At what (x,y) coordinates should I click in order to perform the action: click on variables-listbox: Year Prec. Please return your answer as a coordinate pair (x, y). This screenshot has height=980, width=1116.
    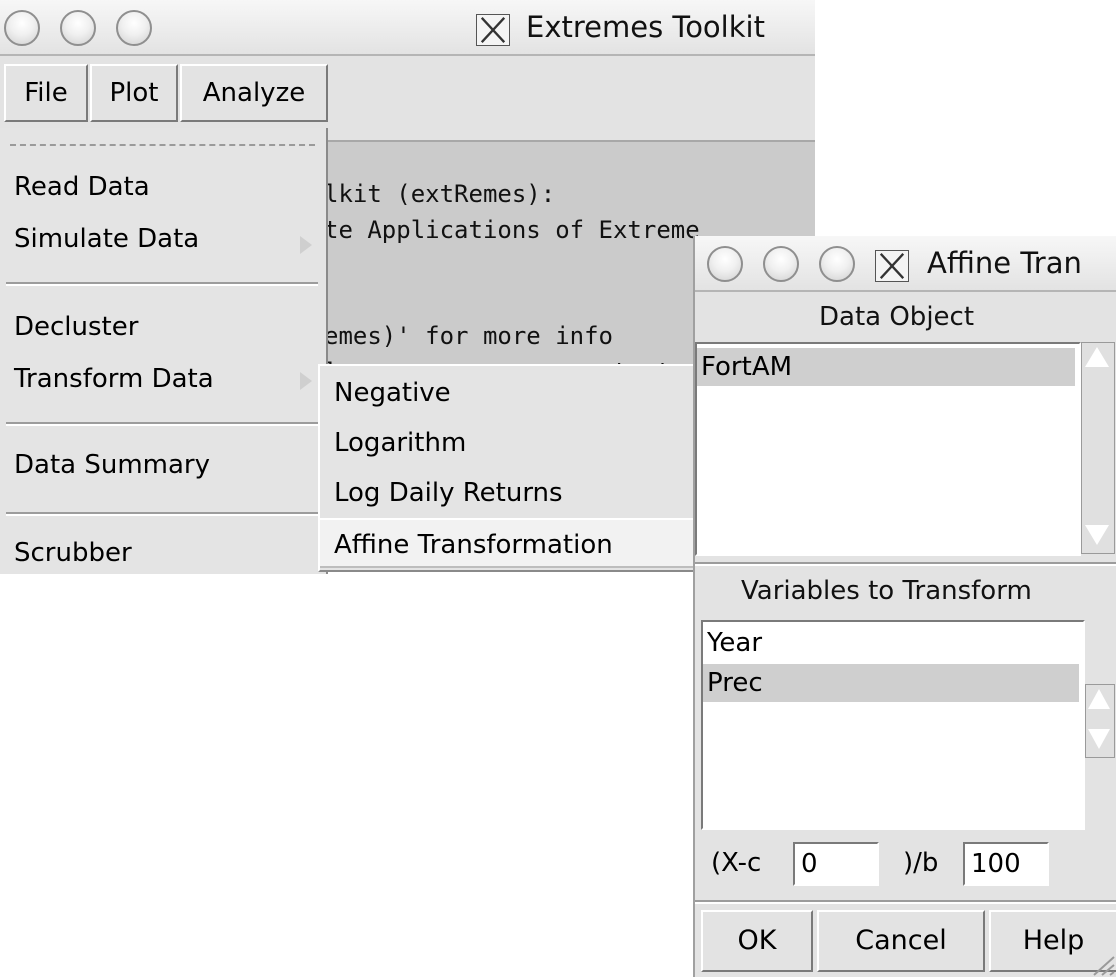
    Looking at the image, I should click on (893, 725).